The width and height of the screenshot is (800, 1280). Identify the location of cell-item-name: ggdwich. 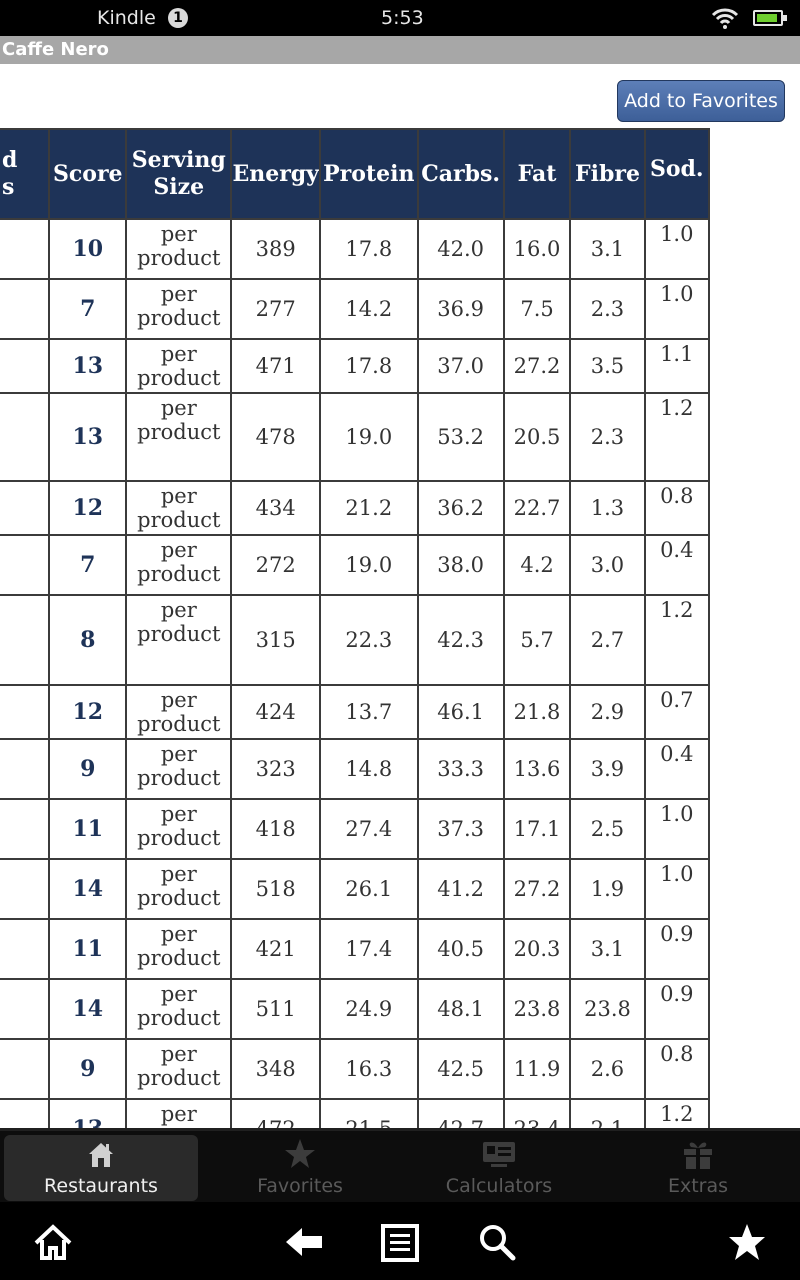
(25, 769).